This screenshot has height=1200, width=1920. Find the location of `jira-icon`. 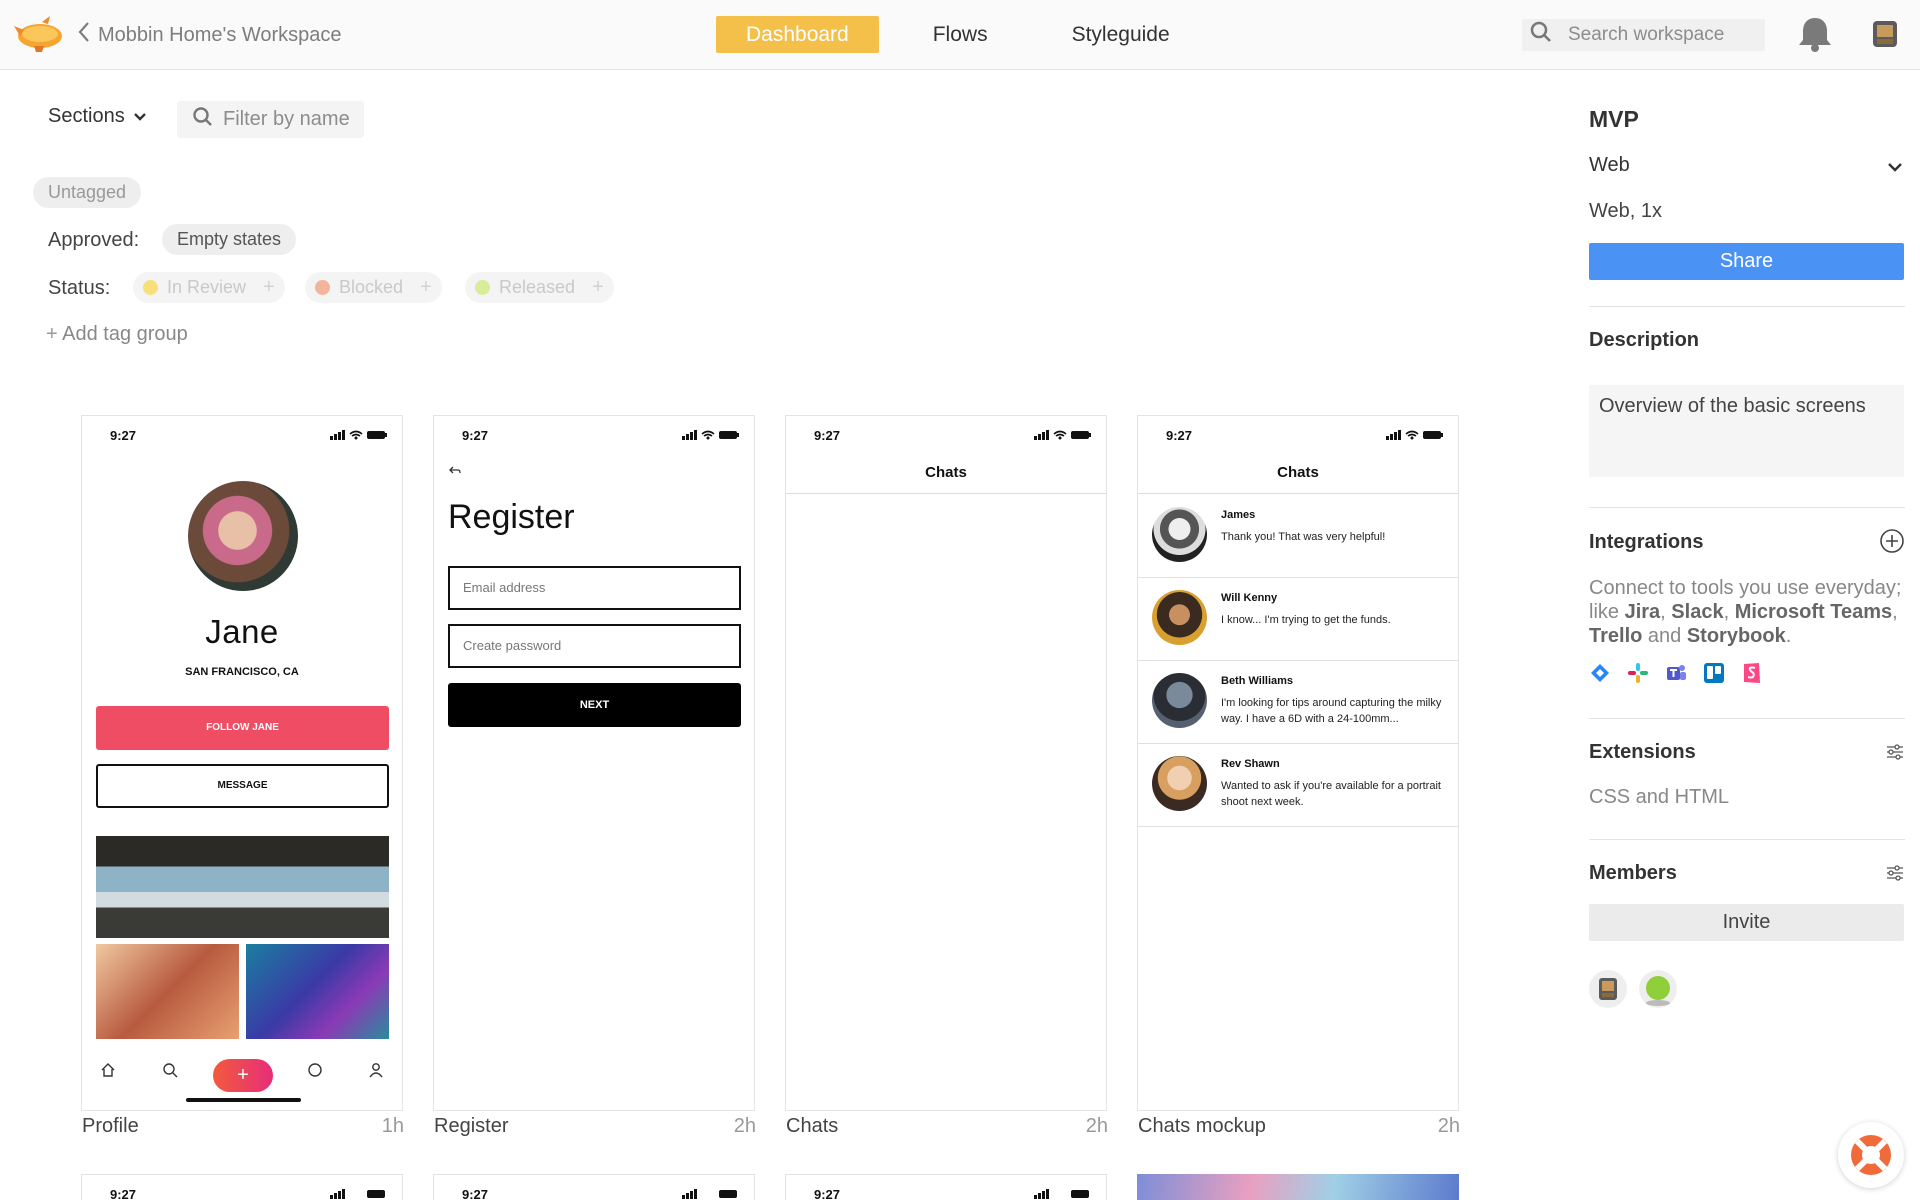

jira-icon is located at coordinates (1600, 673).